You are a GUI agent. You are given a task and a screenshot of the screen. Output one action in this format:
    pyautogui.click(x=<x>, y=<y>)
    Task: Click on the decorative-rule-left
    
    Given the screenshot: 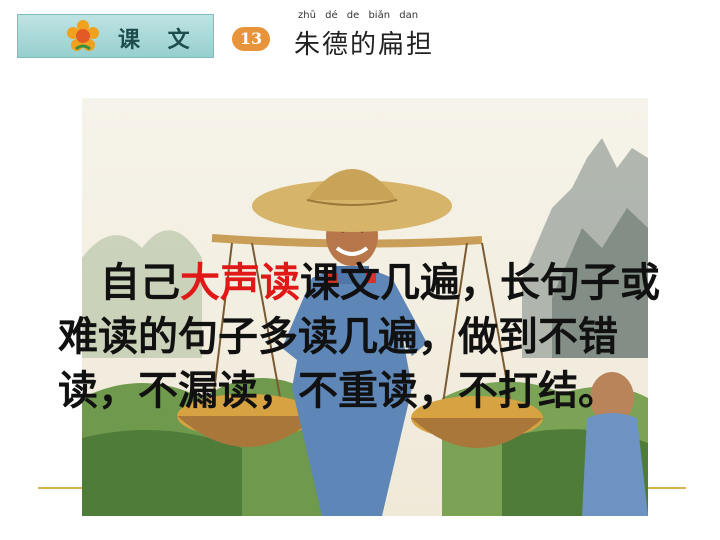 What is the action you would take?
    pyautogui.click(x=60, y=488)
    